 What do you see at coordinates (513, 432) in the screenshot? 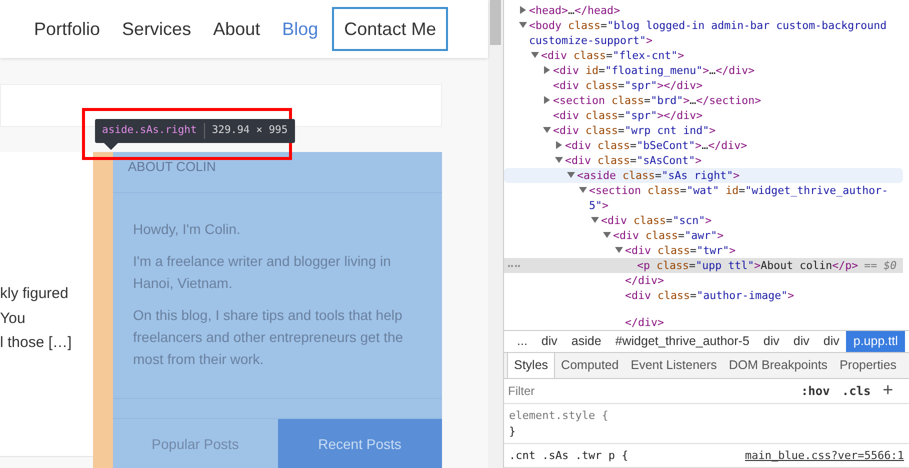
I see `style-rule-brace: }` at bounding box center [513, 432].